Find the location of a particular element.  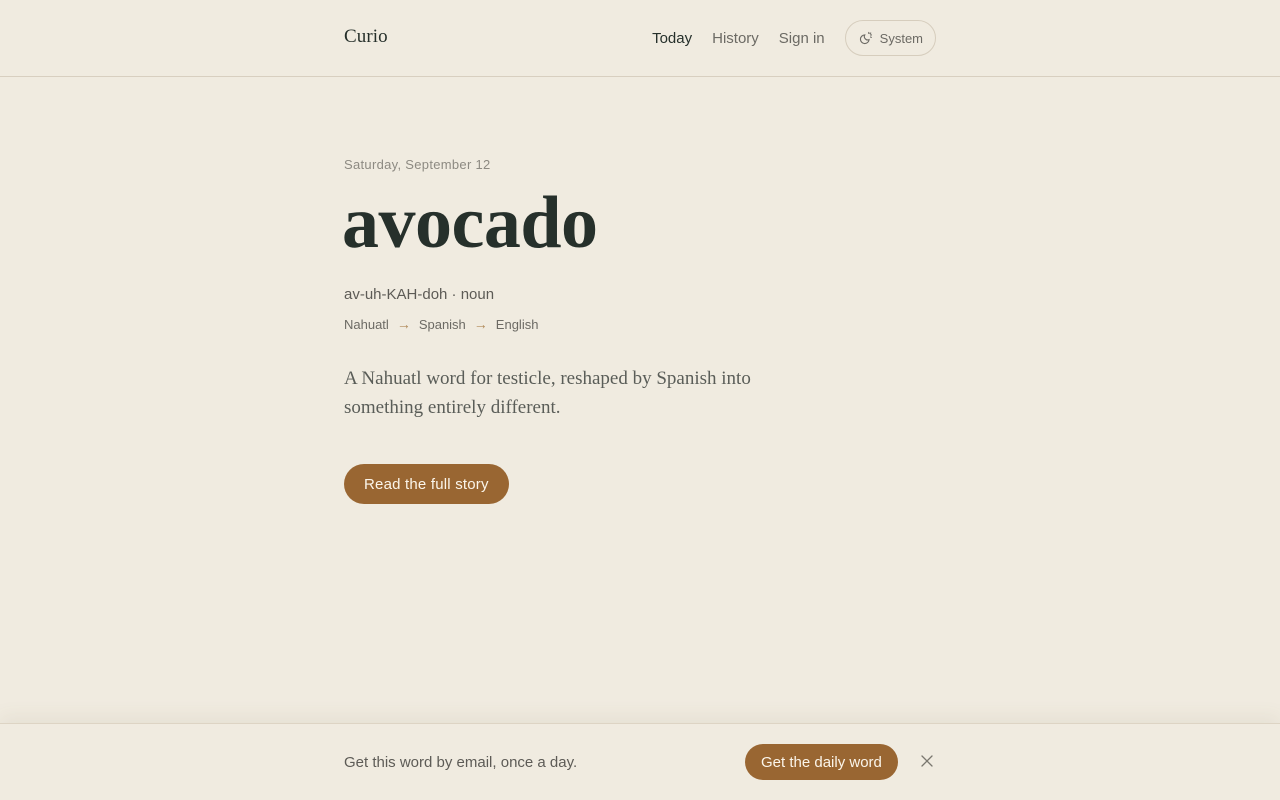

entry-date: Saturday, September 12 is located at coordinates (417, 164).